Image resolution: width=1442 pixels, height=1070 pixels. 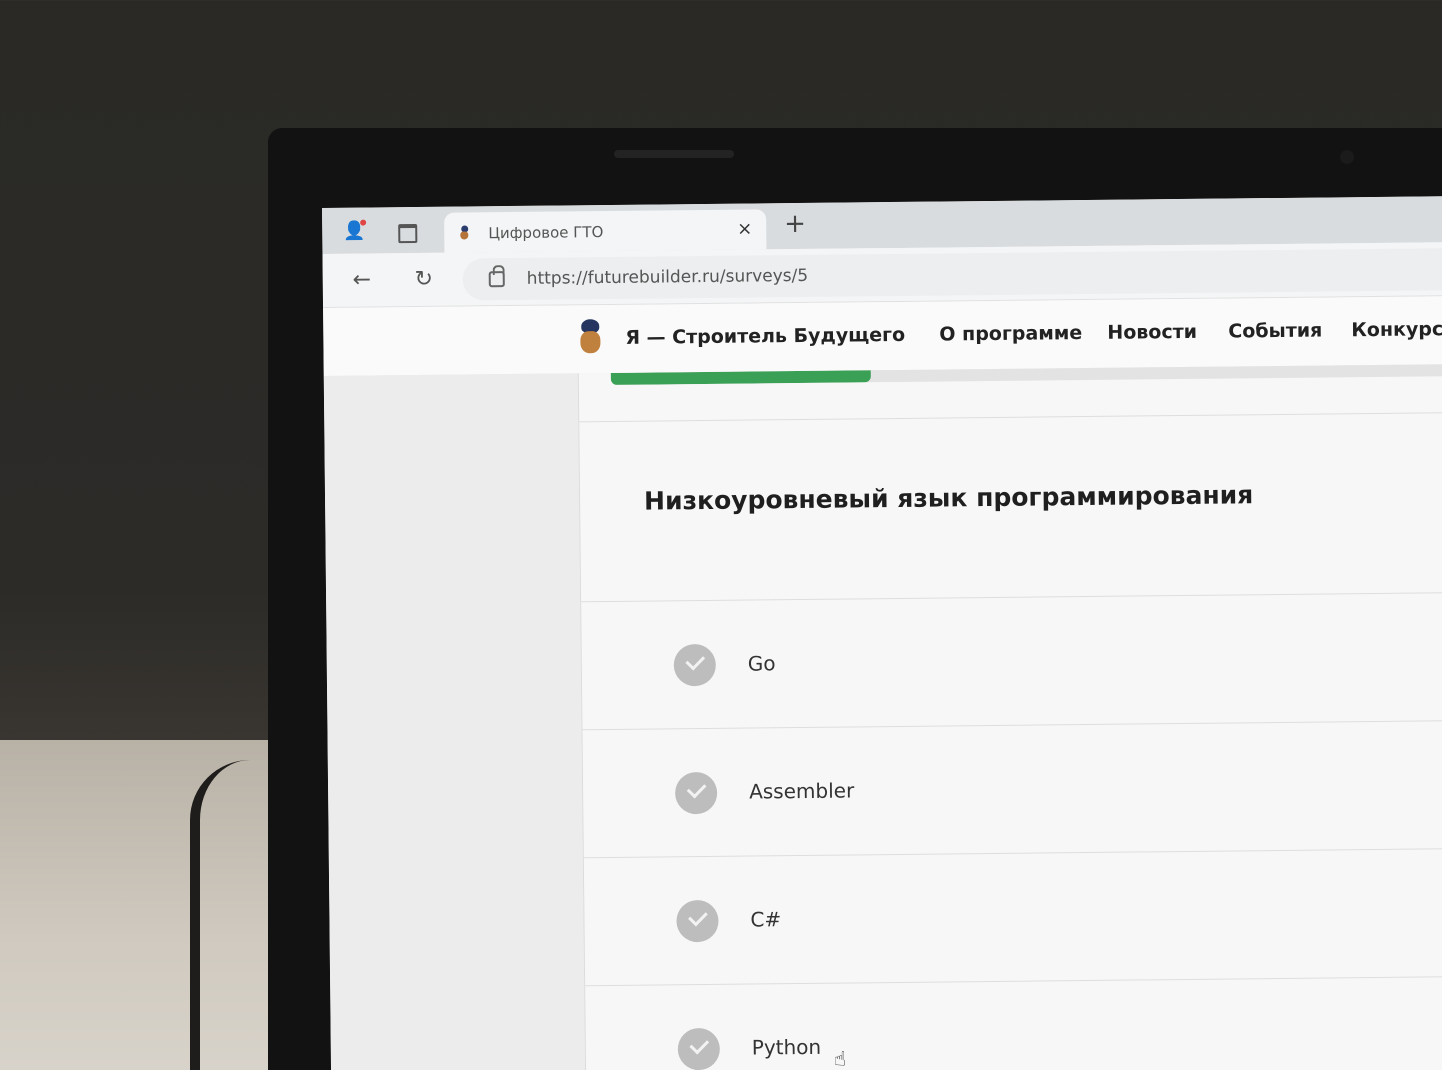 I want to click on profile-icon: 👤, so click(x=354, y=231).